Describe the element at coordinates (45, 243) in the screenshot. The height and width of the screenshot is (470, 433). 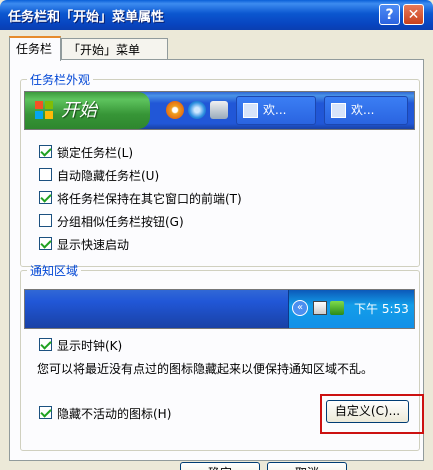
I see `quick-launch-checkbox` at that location.